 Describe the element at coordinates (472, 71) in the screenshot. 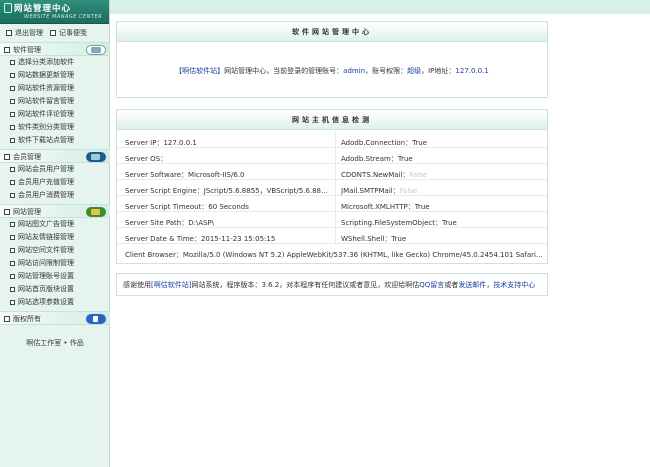

I see `ip-address: 127.0.0.1` at that location.